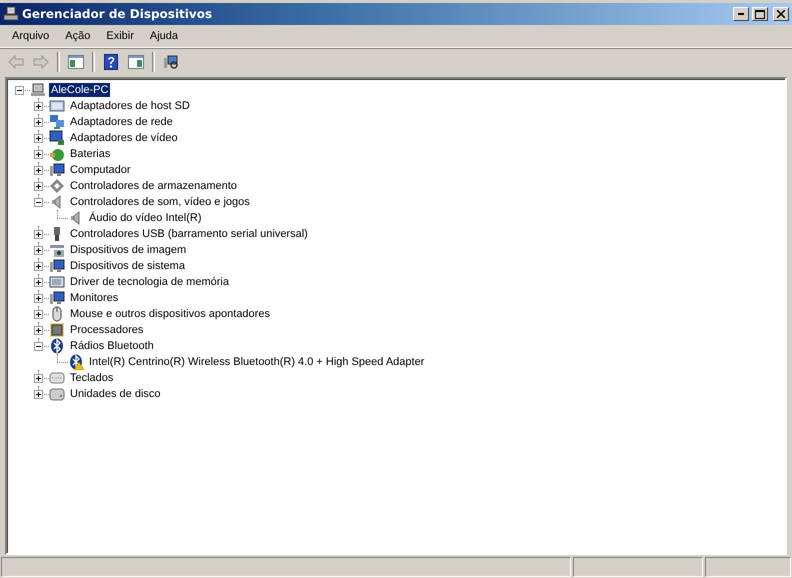 The width and height of the screenshot is (792, 578). I want to click on maximize-button, so click(760, 14).